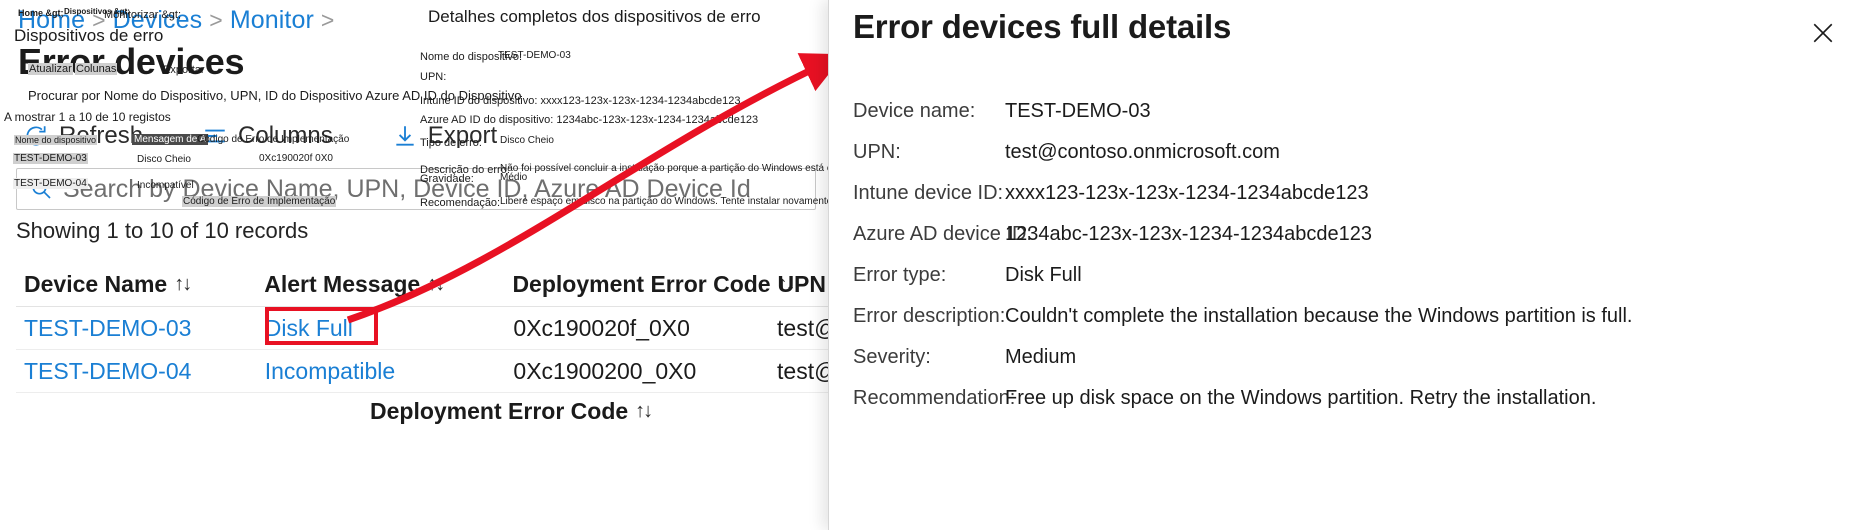 The width and height of the screenshot is (1868, 530). What do you see at coordinates (87, 117) in the screenshot?
I see `overlay-records-status: A mostrar 1 a 10 de 10 registos` at bounding box center [87, 117].